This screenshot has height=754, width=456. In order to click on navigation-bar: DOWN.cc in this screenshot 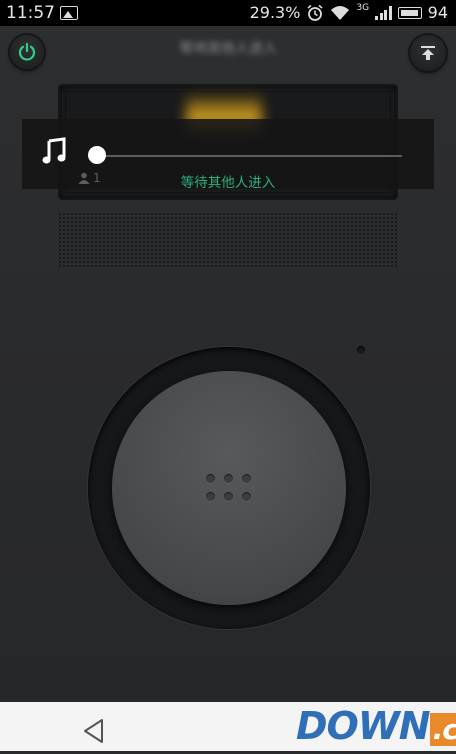, I will do `click(228, 726)`.